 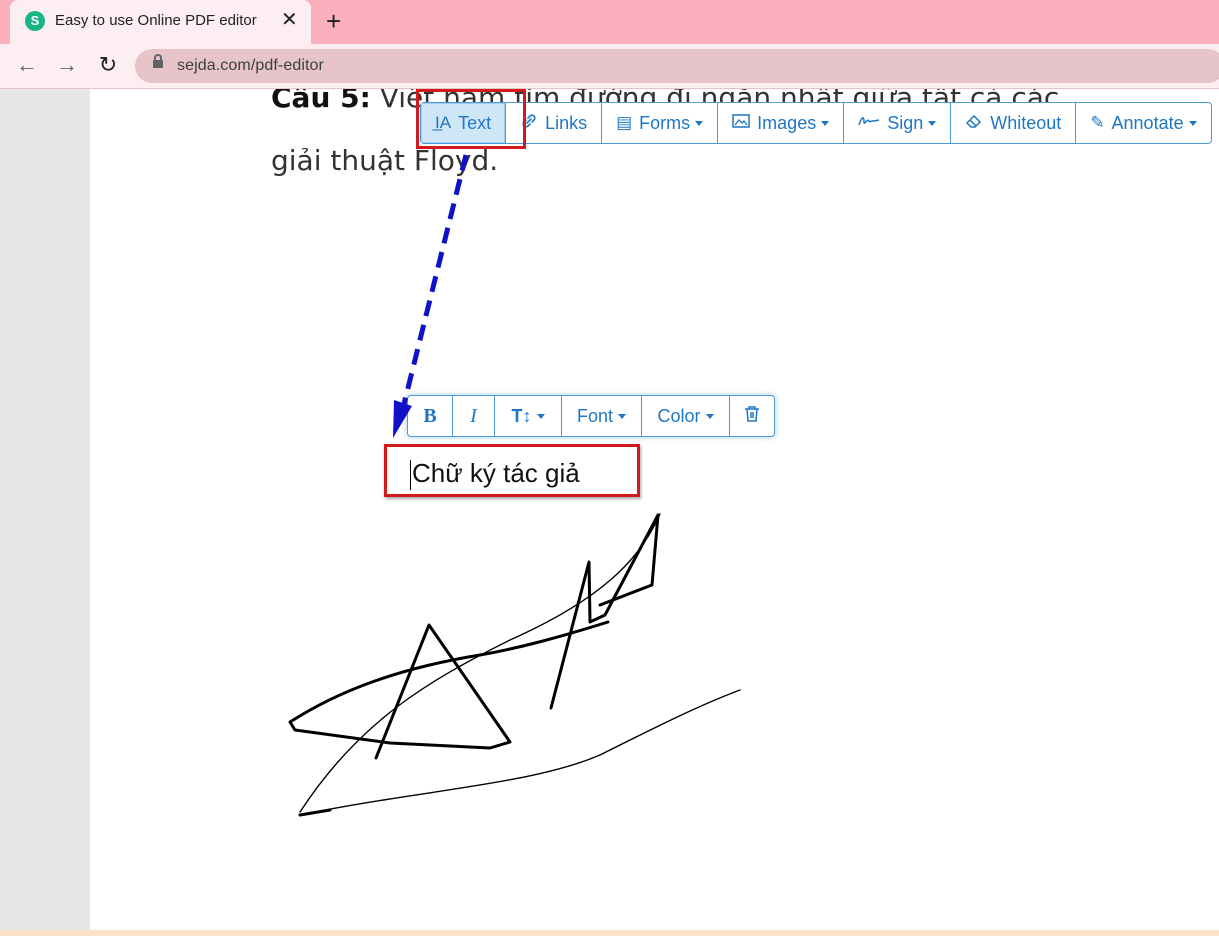 What do you see at coordinates (402, 419) in the screenshot?
I see `arrowhead-icon` at bounding box center [402, 419].